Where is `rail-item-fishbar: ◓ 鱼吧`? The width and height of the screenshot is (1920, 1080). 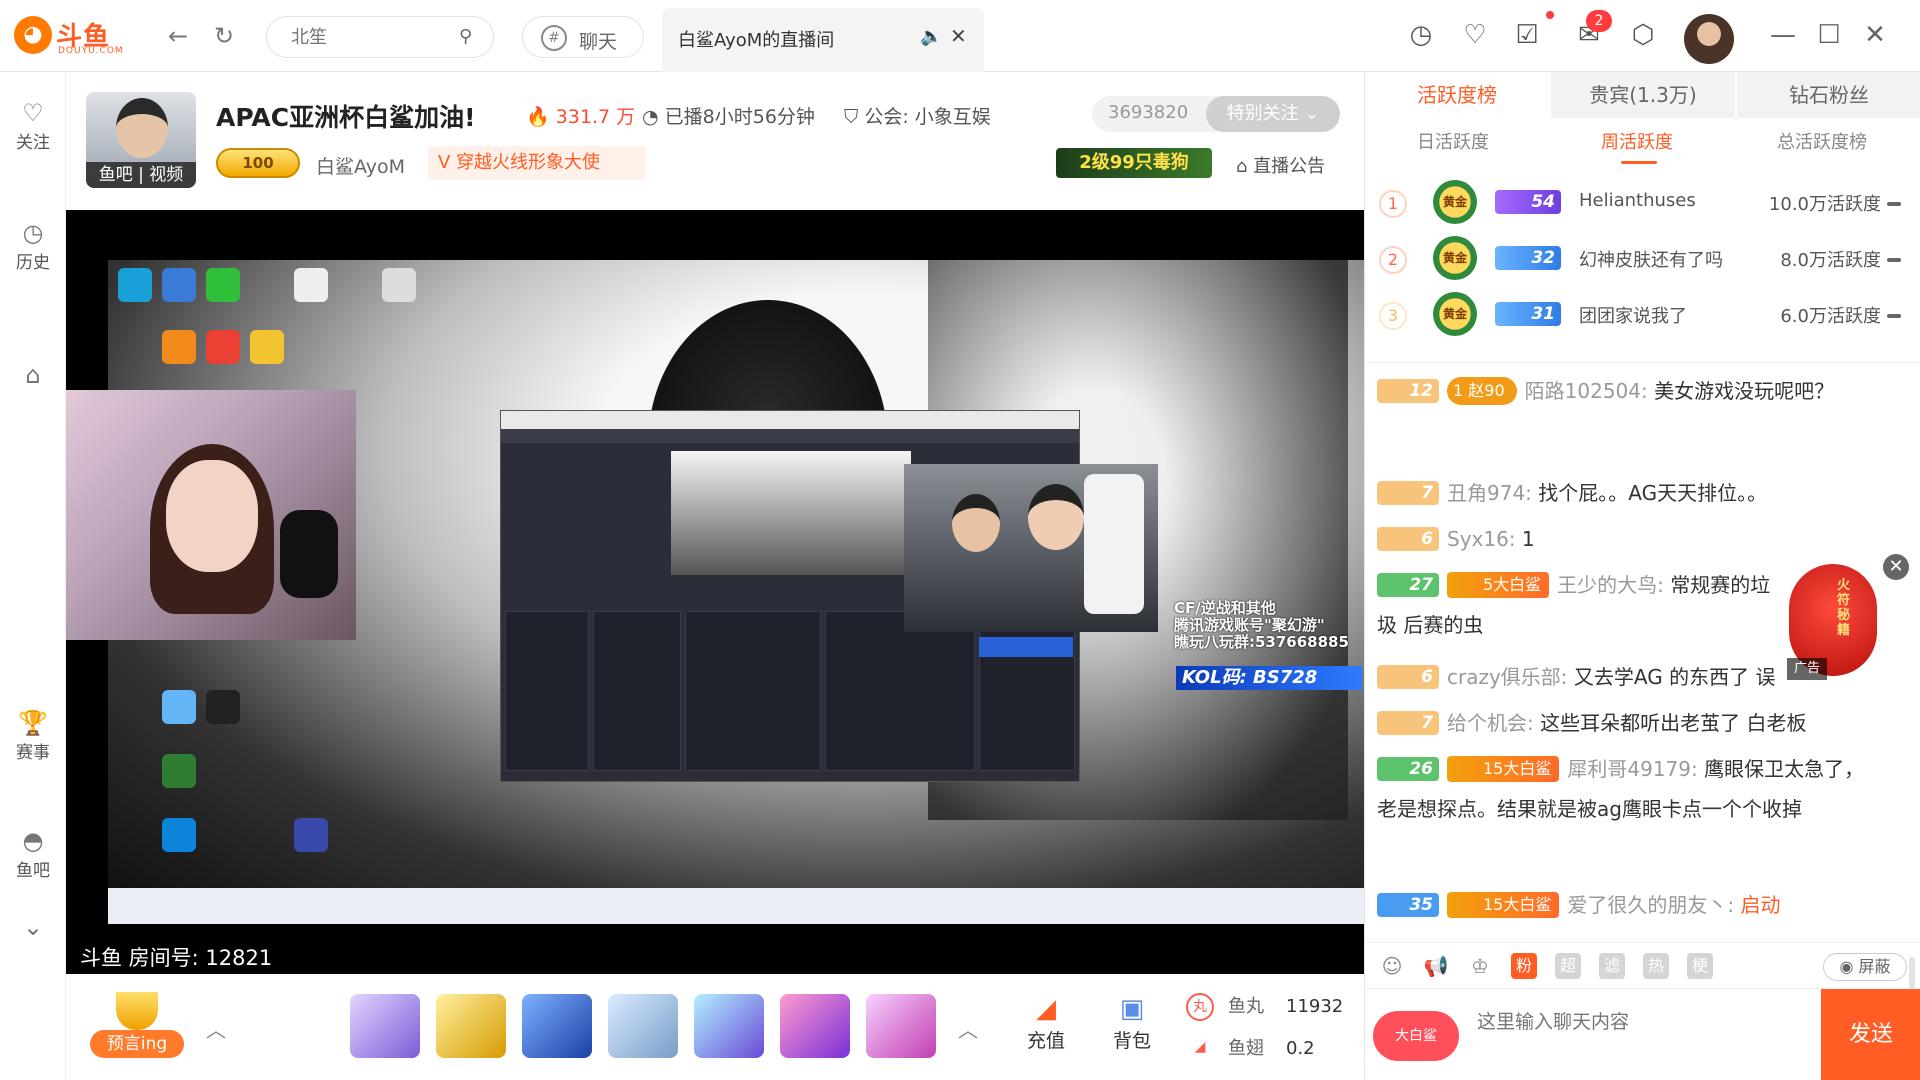 rail-item-fishbar: ◓ 鱼吧 is located at coordinates (33, 853).